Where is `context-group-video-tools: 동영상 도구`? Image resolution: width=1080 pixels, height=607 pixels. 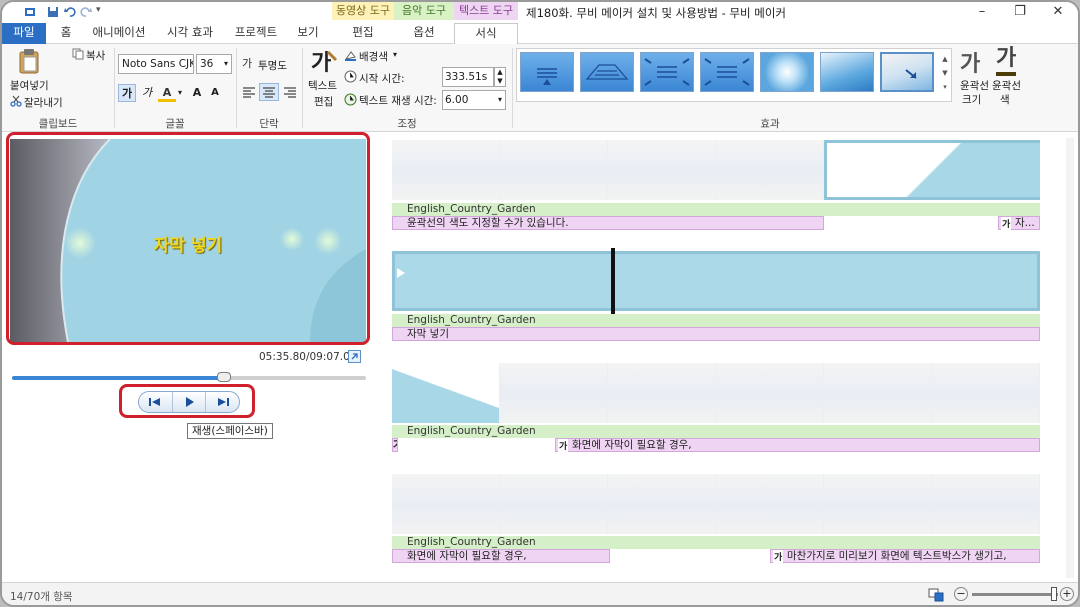 context-group-video-tools: 동영상 도구 is located at coordinates (363, 11).